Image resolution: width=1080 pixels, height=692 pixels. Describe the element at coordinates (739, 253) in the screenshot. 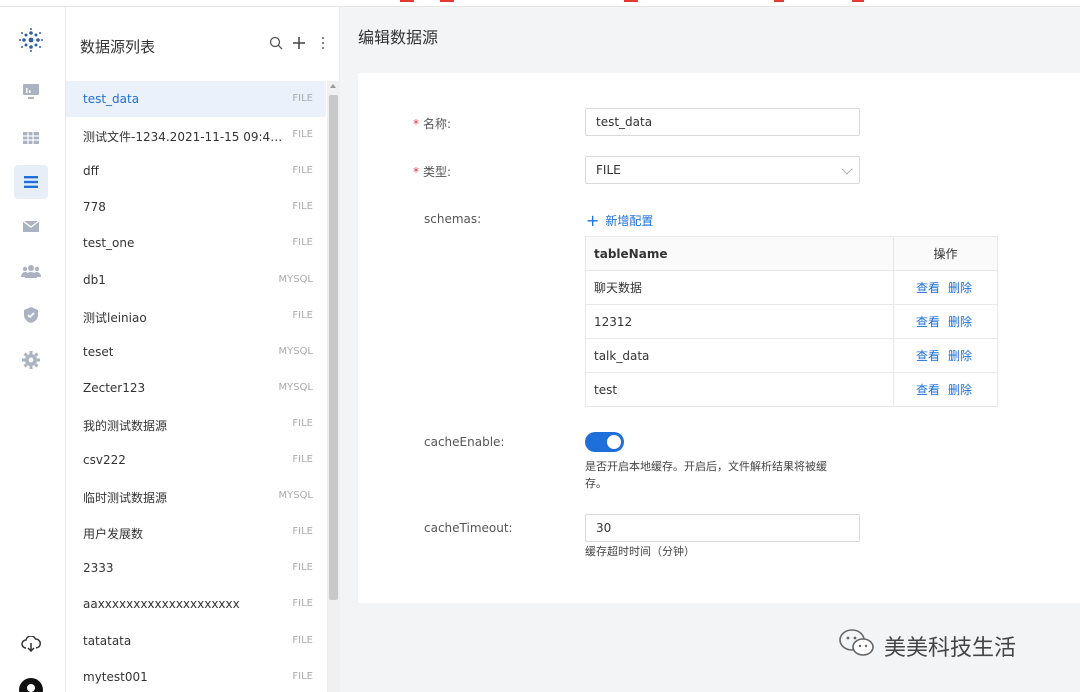

I see `col-header-tablename: tableName` at that location.